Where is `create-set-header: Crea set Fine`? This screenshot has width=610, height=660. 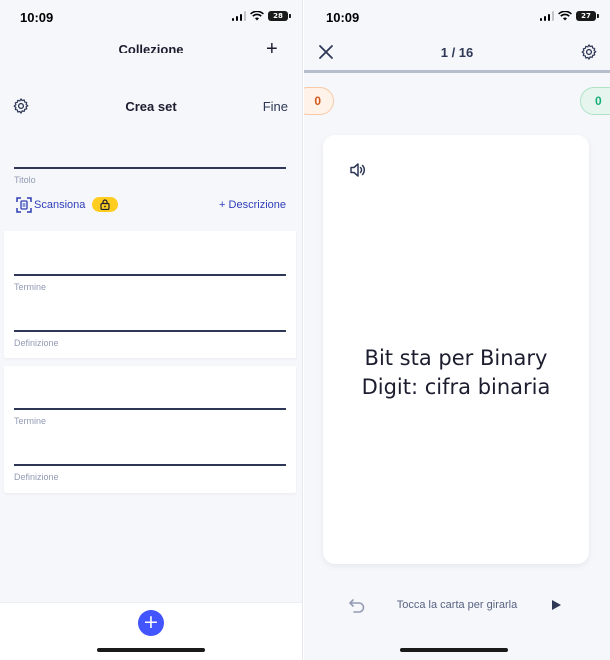
create-set-header: Crea set Fine is located at coordinates (151, 106).